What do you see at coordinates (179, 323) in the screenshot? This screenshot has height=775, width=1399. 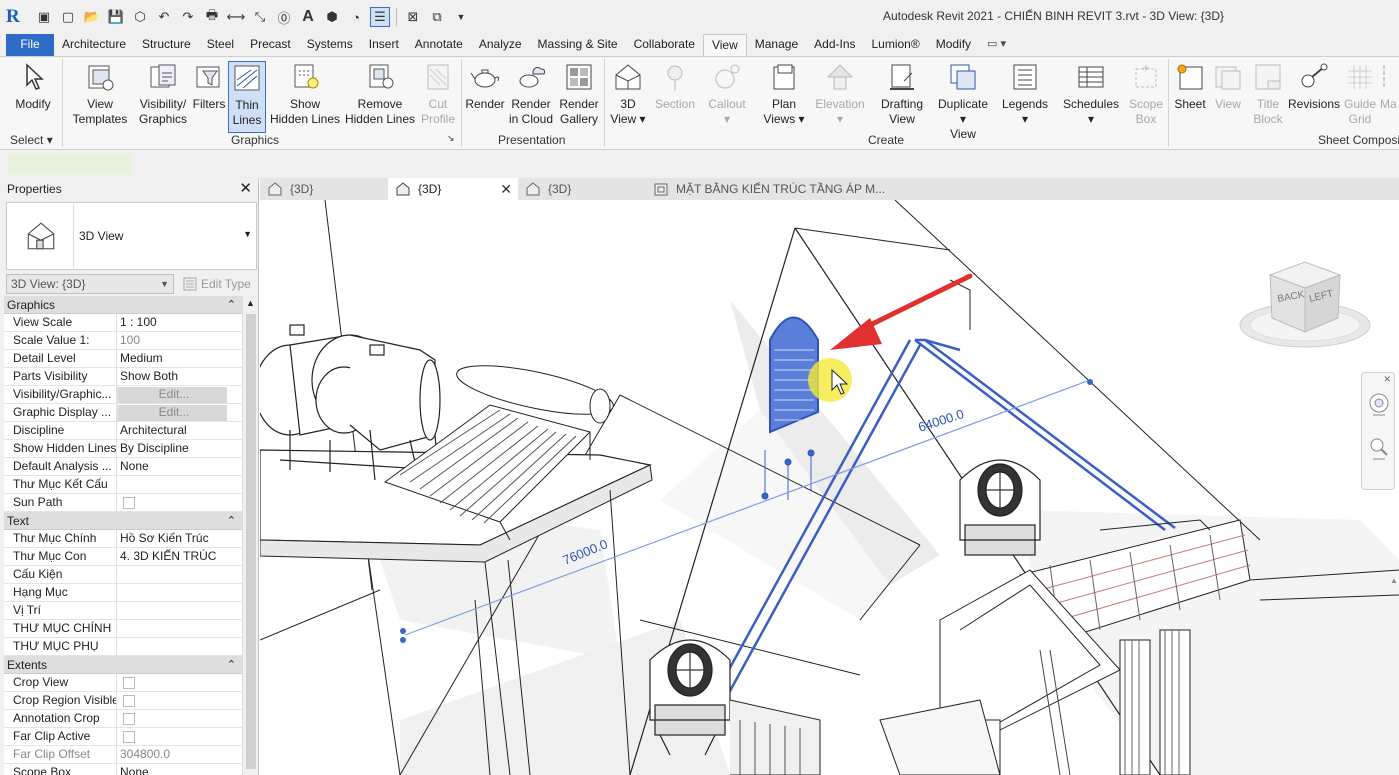 I see `property-value: 1 : 100` at bounding box center [179, 323].